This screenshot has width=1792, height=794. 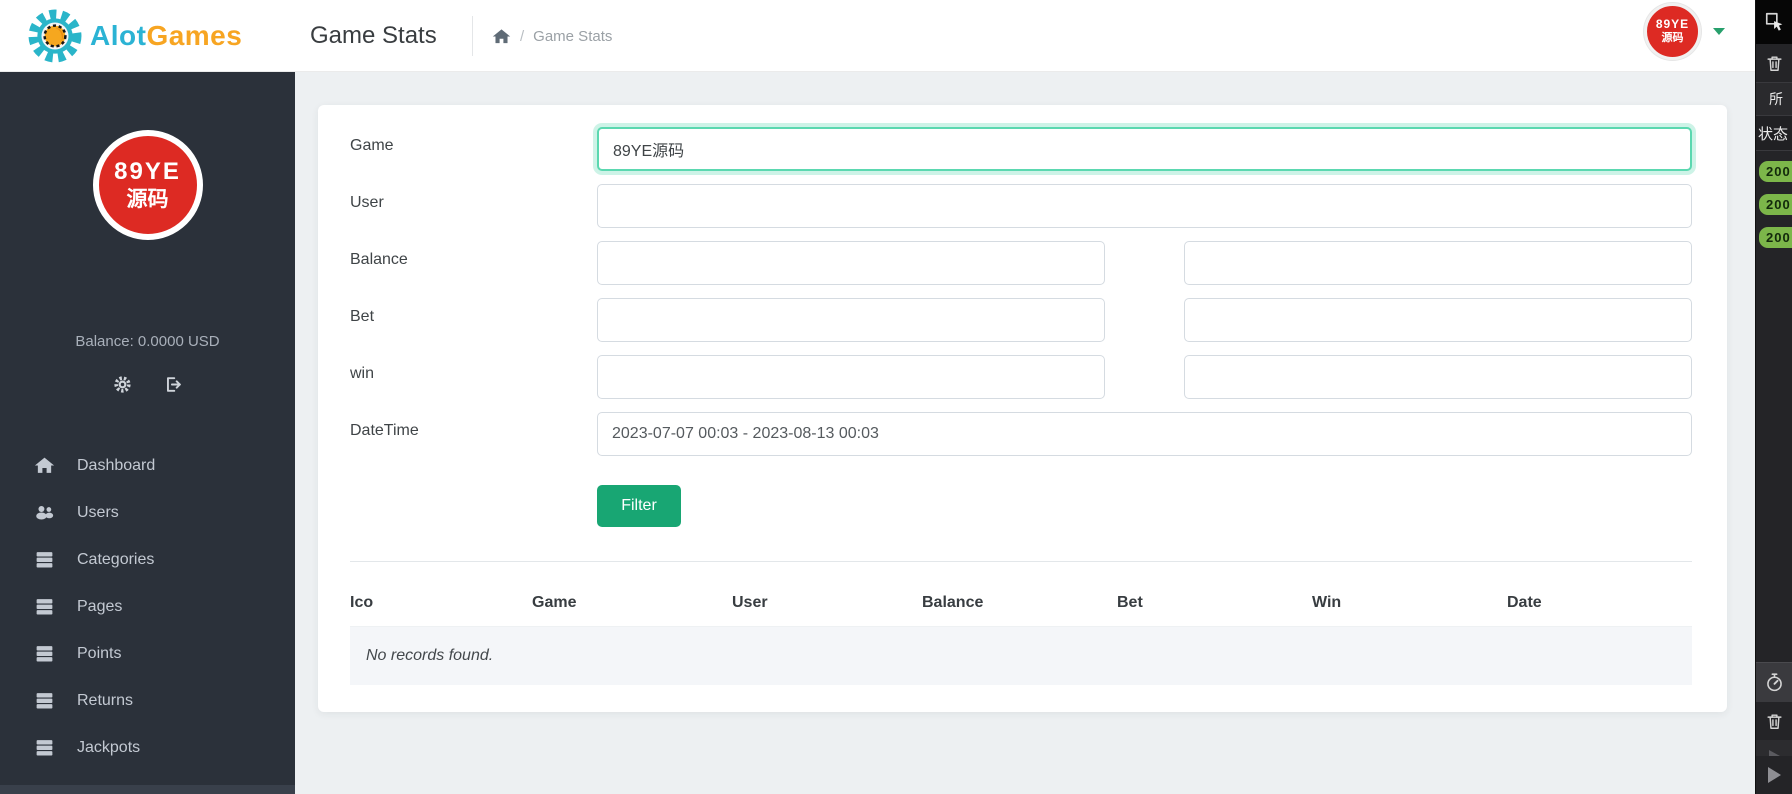 What do you see at coordinates (750, 602) in the screenshot?
I see `col-user: User` at bounding box center [750, 602].